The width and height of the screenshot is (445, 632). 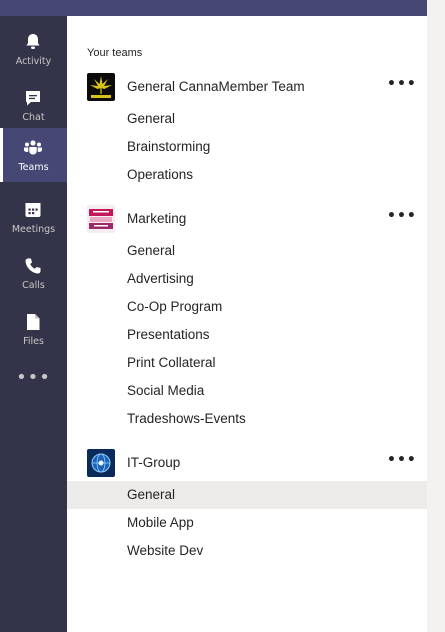 What do you see at coordinates (33, 98) in the screenshot?
I see `chat-icon` at bounding box center [33, 98].